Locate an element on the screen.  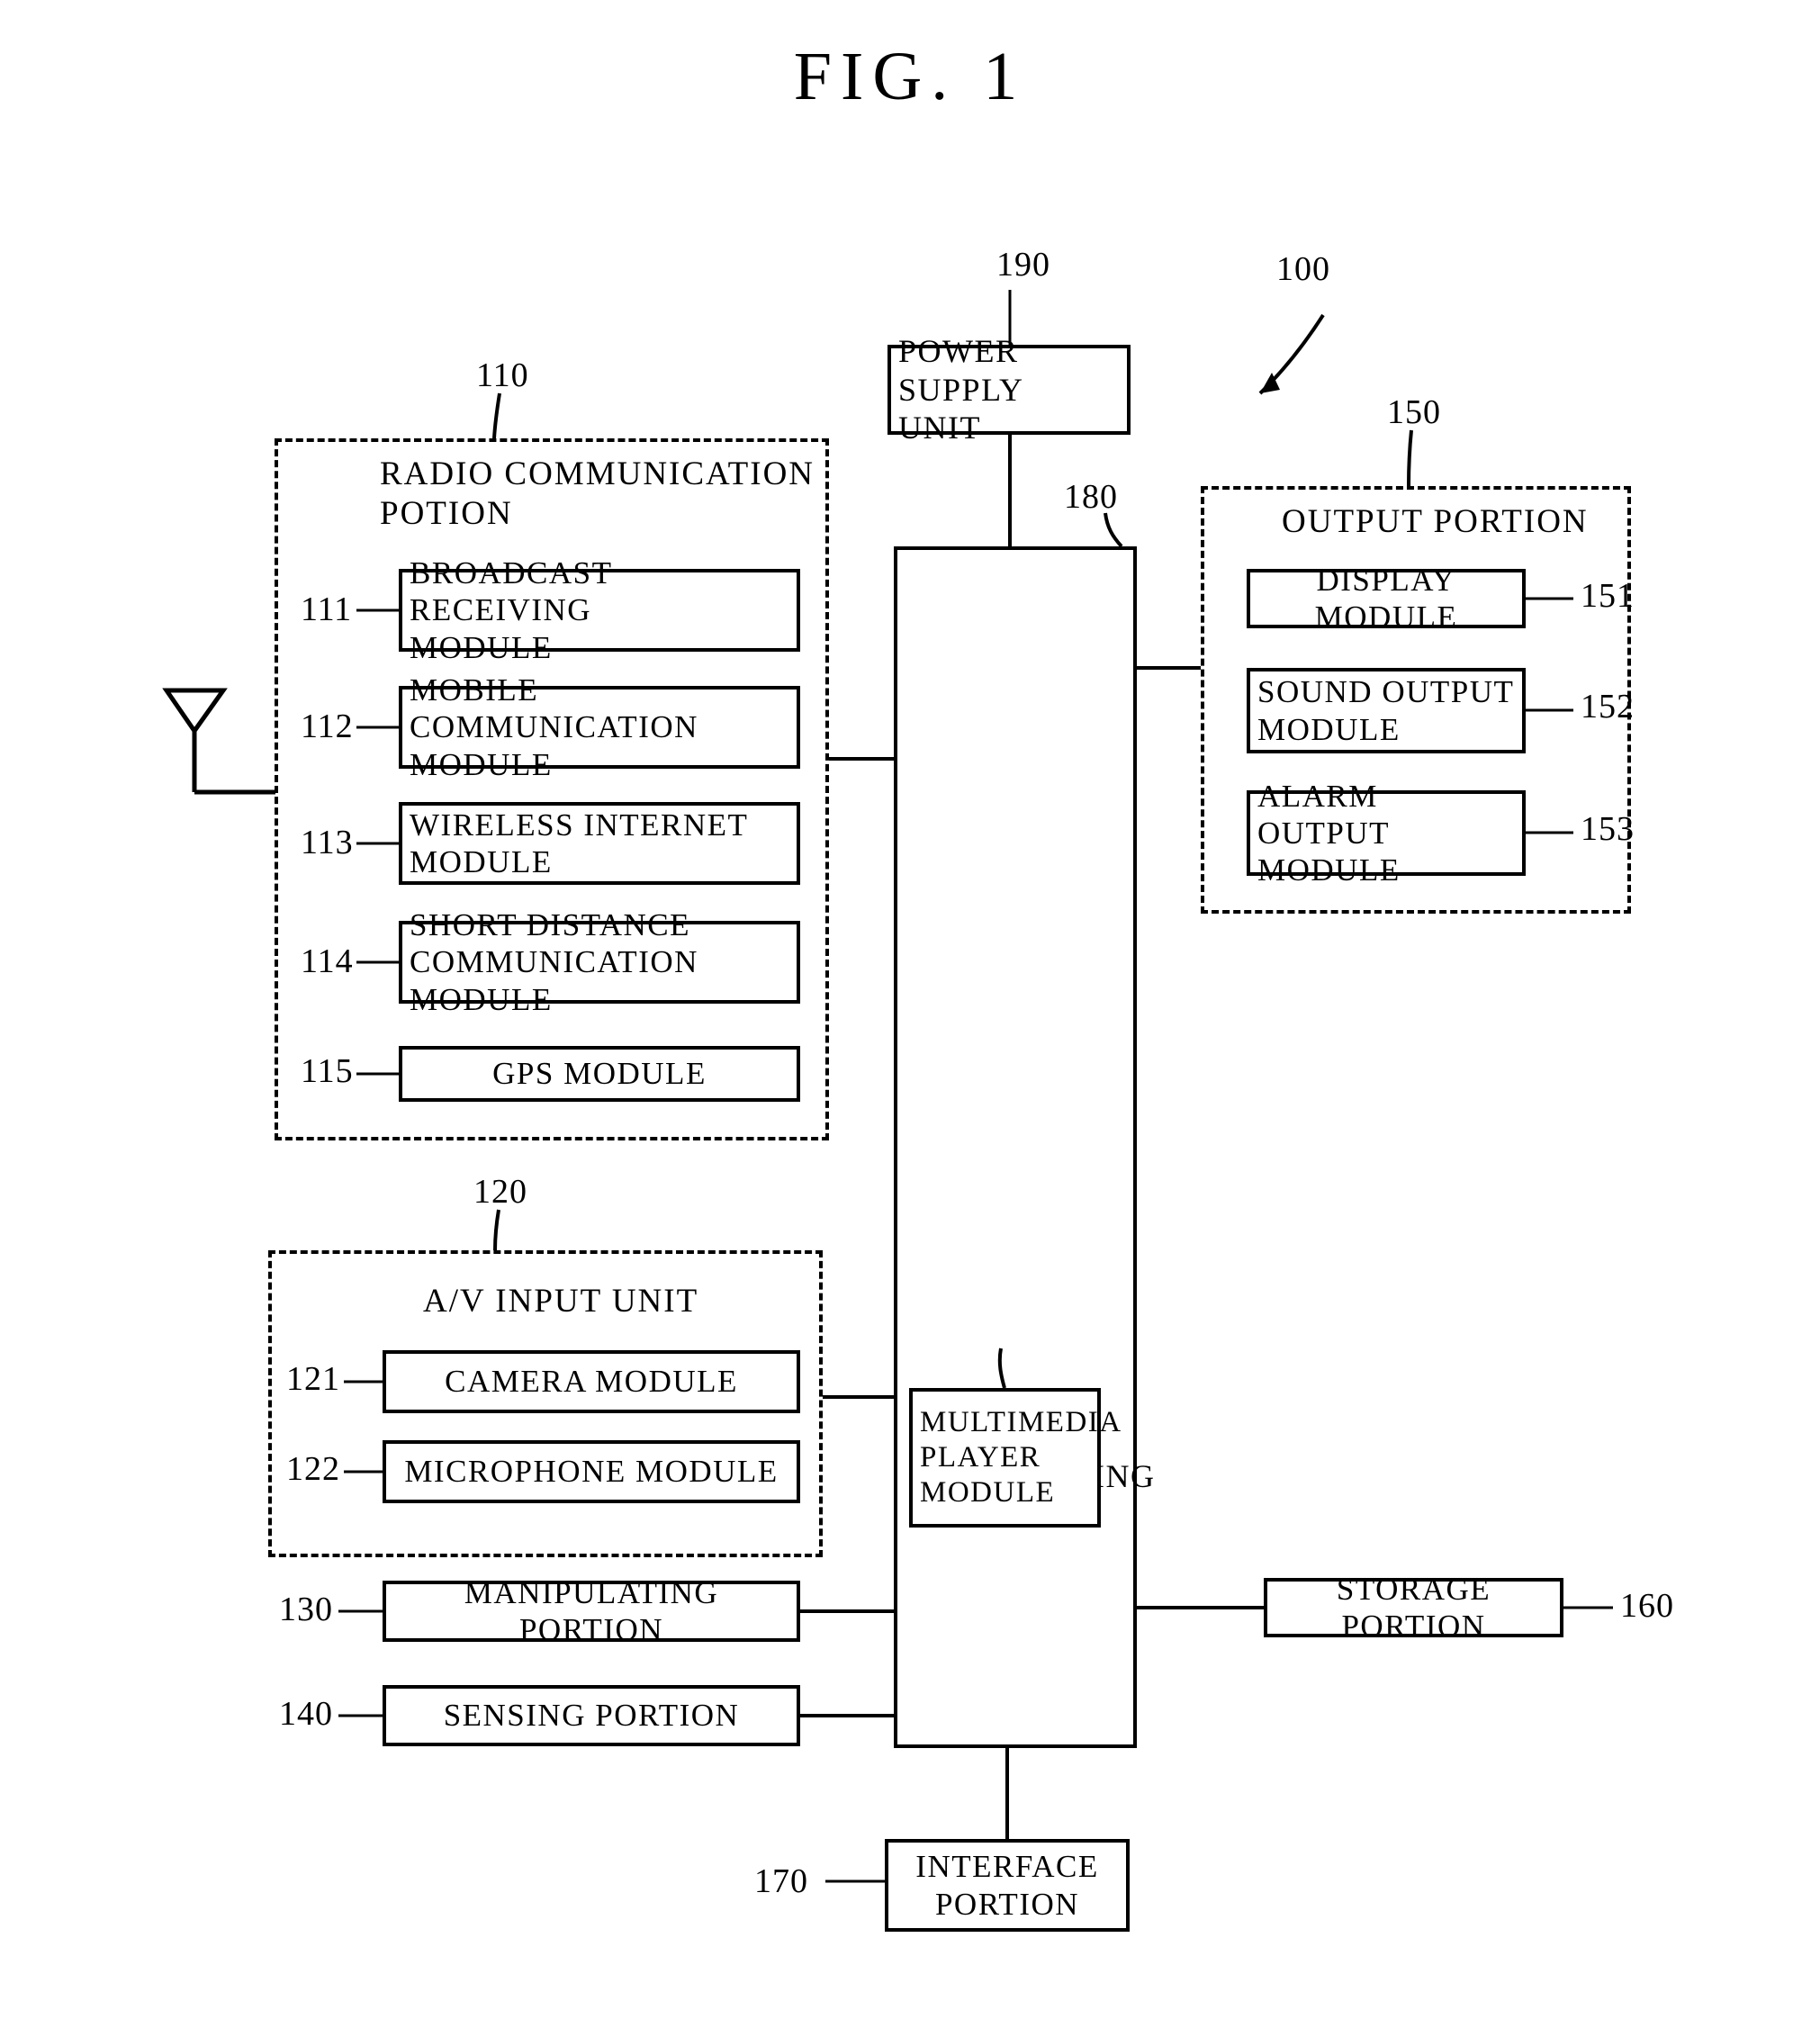
mobile-communication-module-label: MOBILE COMMUNICATION MODULE is located at coordinates (554, 727).